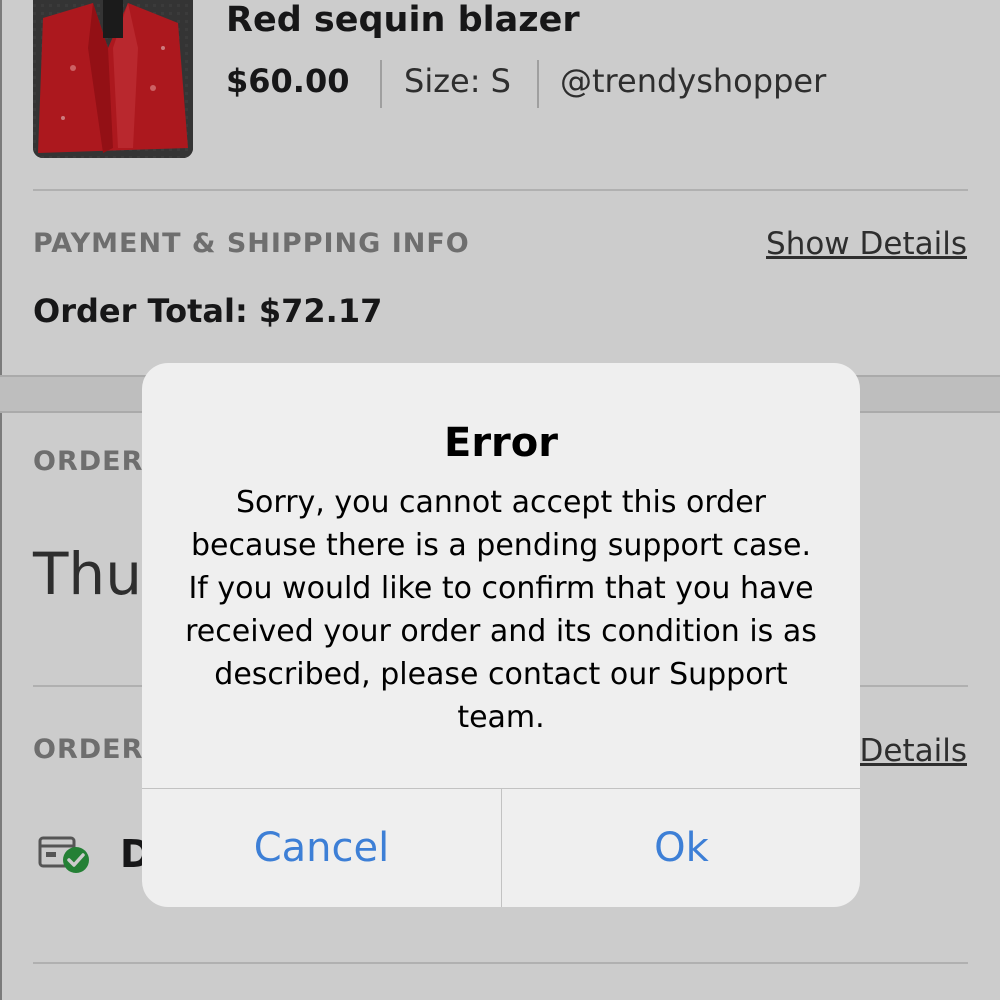 The image size is (1000, 1000). What do you see at coordinates (681, 848) in the screenshot?
I see `ok-button: Ok` at bounding box center [681, 848].